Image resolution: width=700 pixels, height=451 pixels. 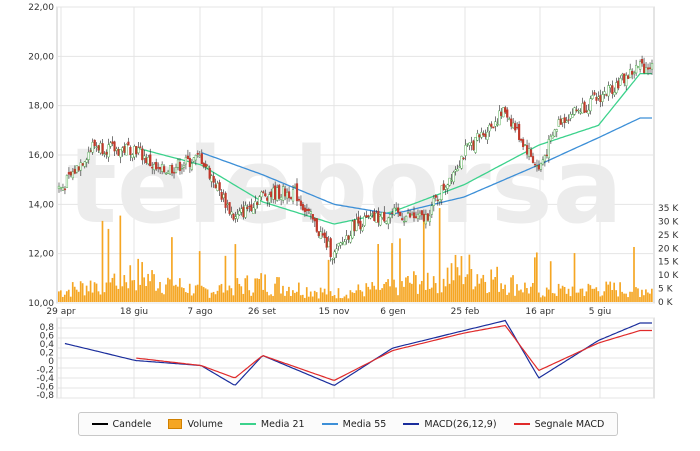 What do you see at coordinates (121, 424) in the screenshot?
I see `legend-item-candele: Candele` at bounding box center [121, 424].